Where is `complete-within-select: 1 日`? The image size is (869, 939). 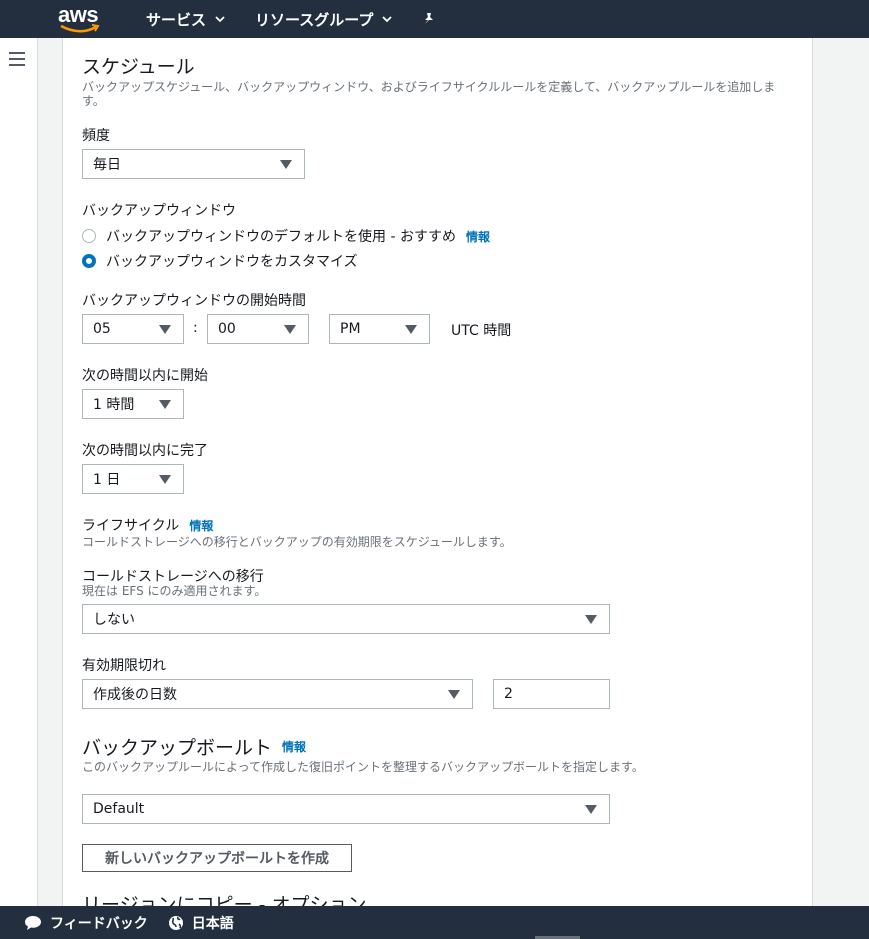
complete-within-select: 1 日 is located at coordinates (133, 479).